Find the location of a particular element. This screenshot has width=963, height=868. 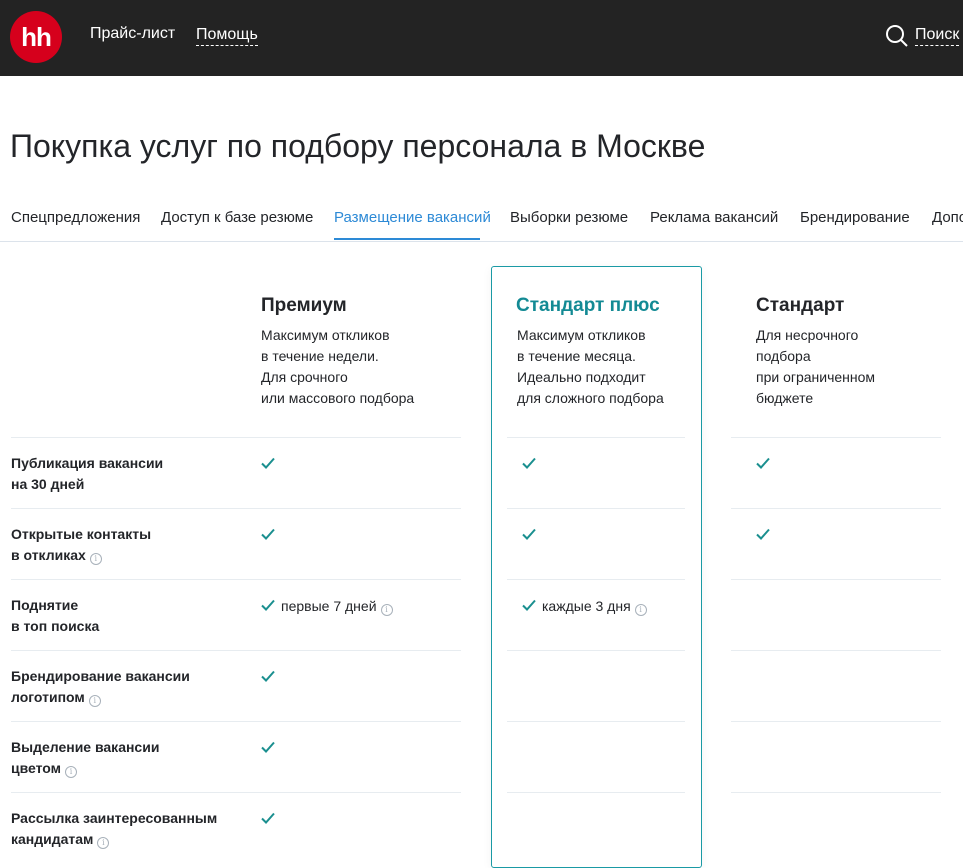

feature-mailing: Рассылка заинтересованным кандидатам i is located at coordinates (114, 829).